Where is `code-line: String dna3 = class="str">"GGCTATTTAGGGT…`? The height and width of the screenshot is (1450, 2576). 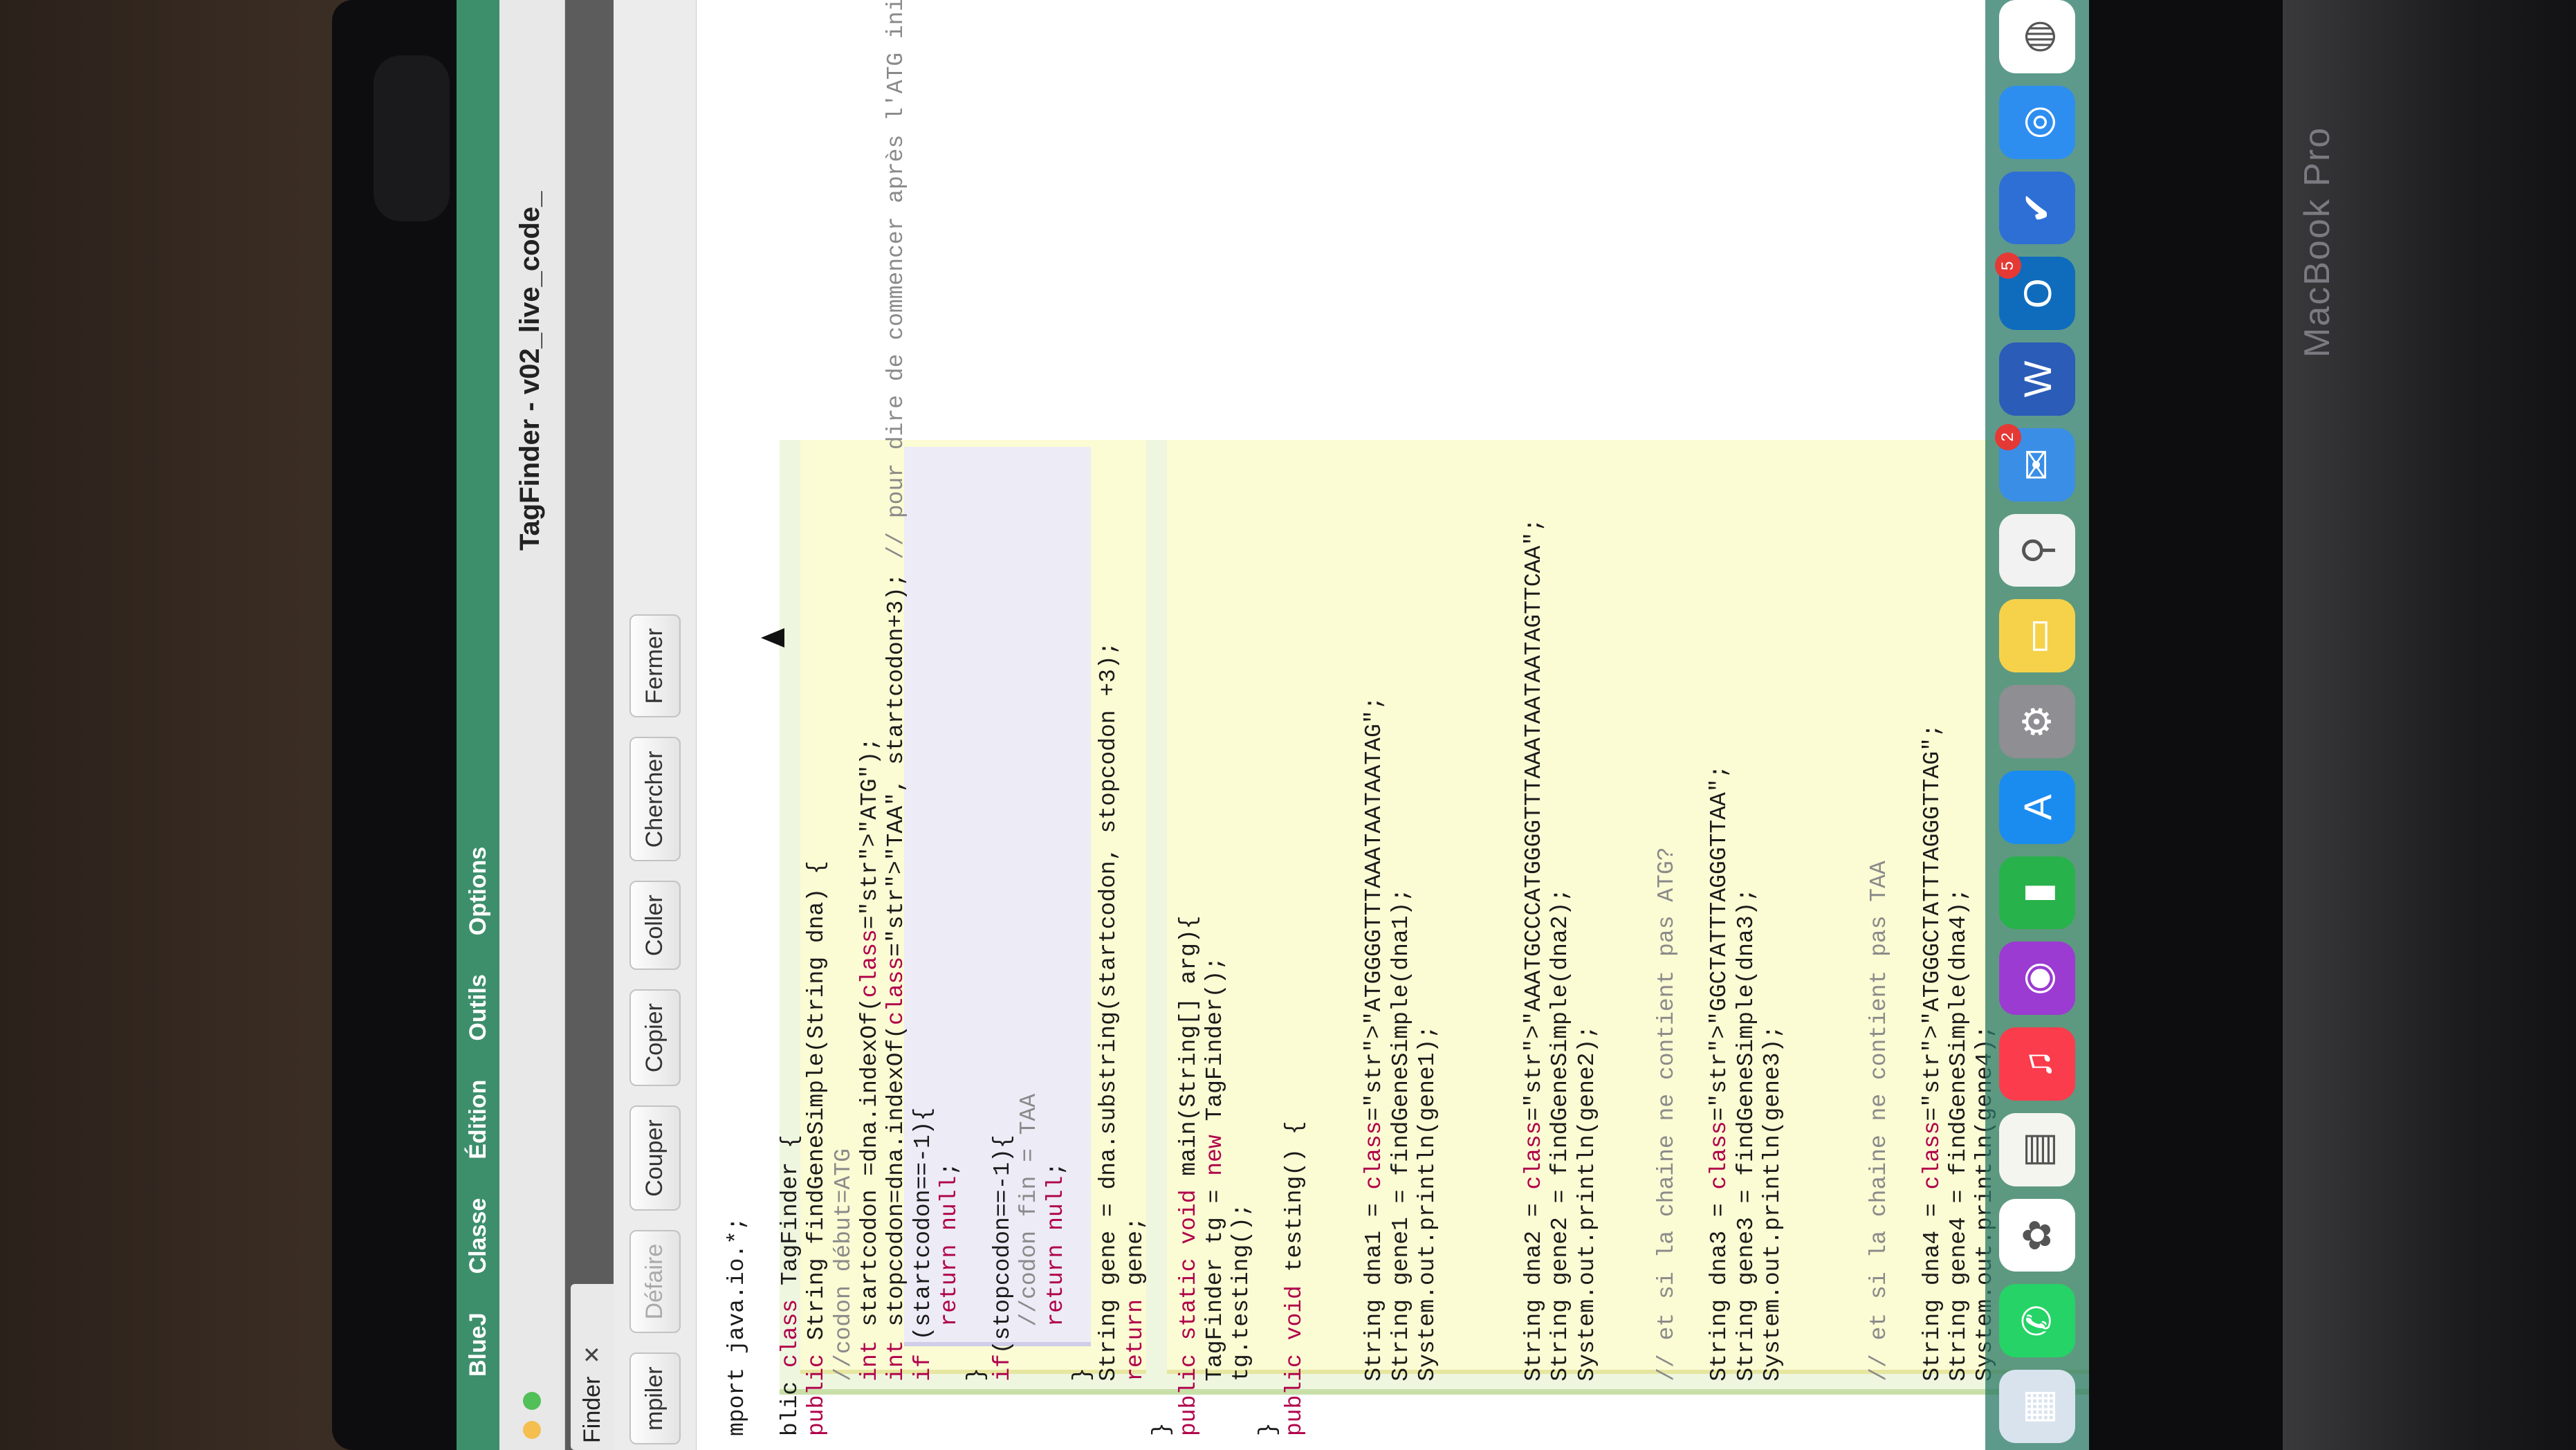 code-line: String dna3 = class="str">"GGCTATTTAGGGT… is located at coordinates (1719, 1100).